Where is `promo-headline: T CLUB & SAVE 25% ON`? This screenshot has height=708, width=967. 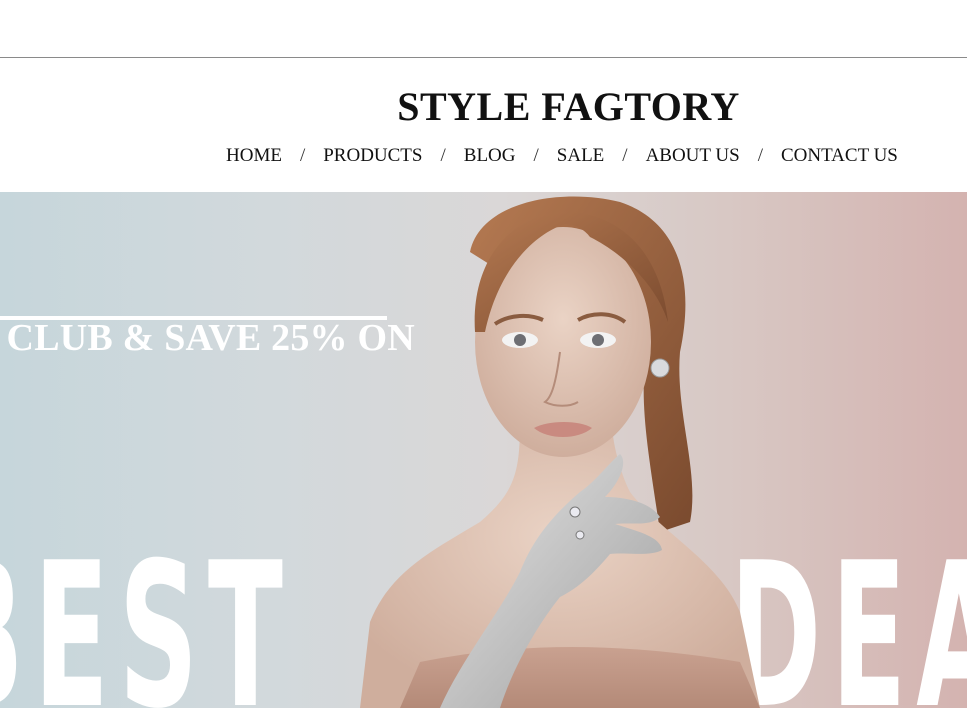 promo-headline: T CLUB & SAVE 25% ON is located at coordinates (207, 338).